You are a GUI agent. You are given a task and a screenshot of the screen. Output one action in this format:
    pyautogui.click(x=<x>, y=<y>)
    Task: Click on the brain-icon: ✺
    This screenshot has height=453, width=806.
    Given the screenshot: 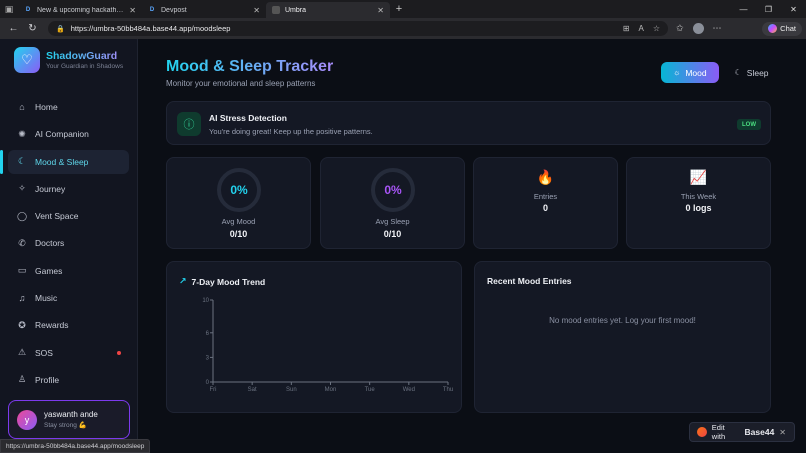 What is the action you would take?
    pyautogui.click(x=22, y=133)
    